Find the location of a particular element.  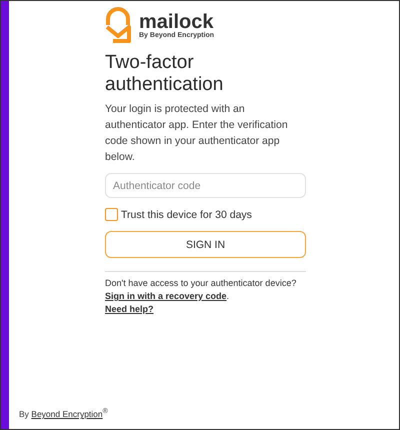

recovery-text: Sign in with a recovery code. is located at coordinates (167, 296).